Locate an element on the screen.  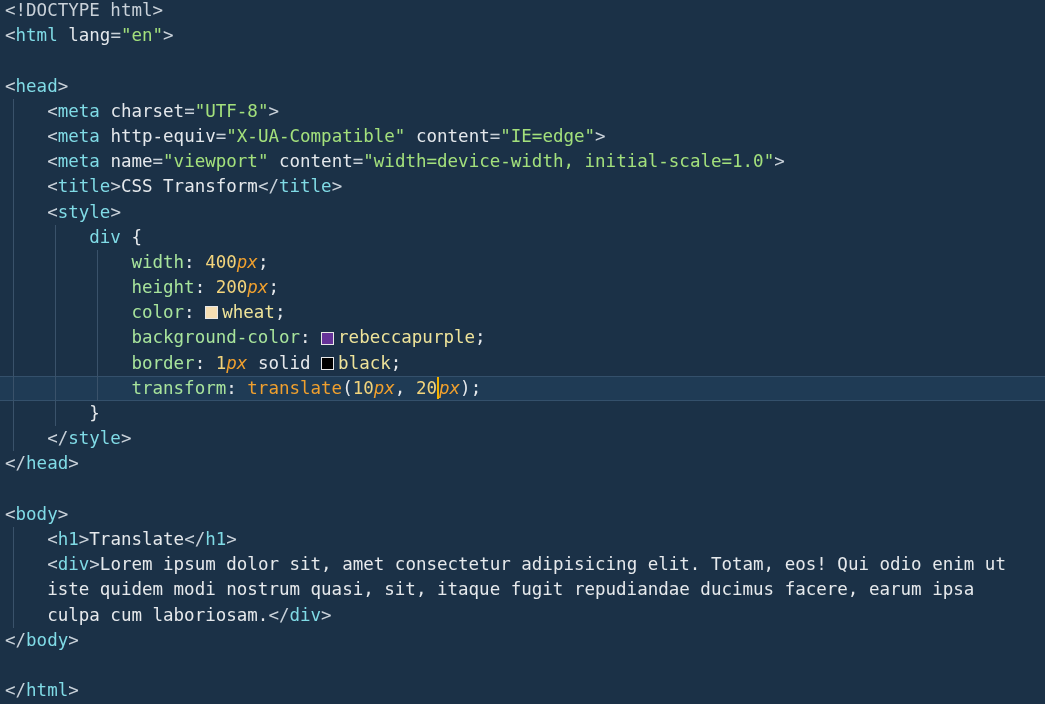
code-text: } is located at coordinates (94, 413).